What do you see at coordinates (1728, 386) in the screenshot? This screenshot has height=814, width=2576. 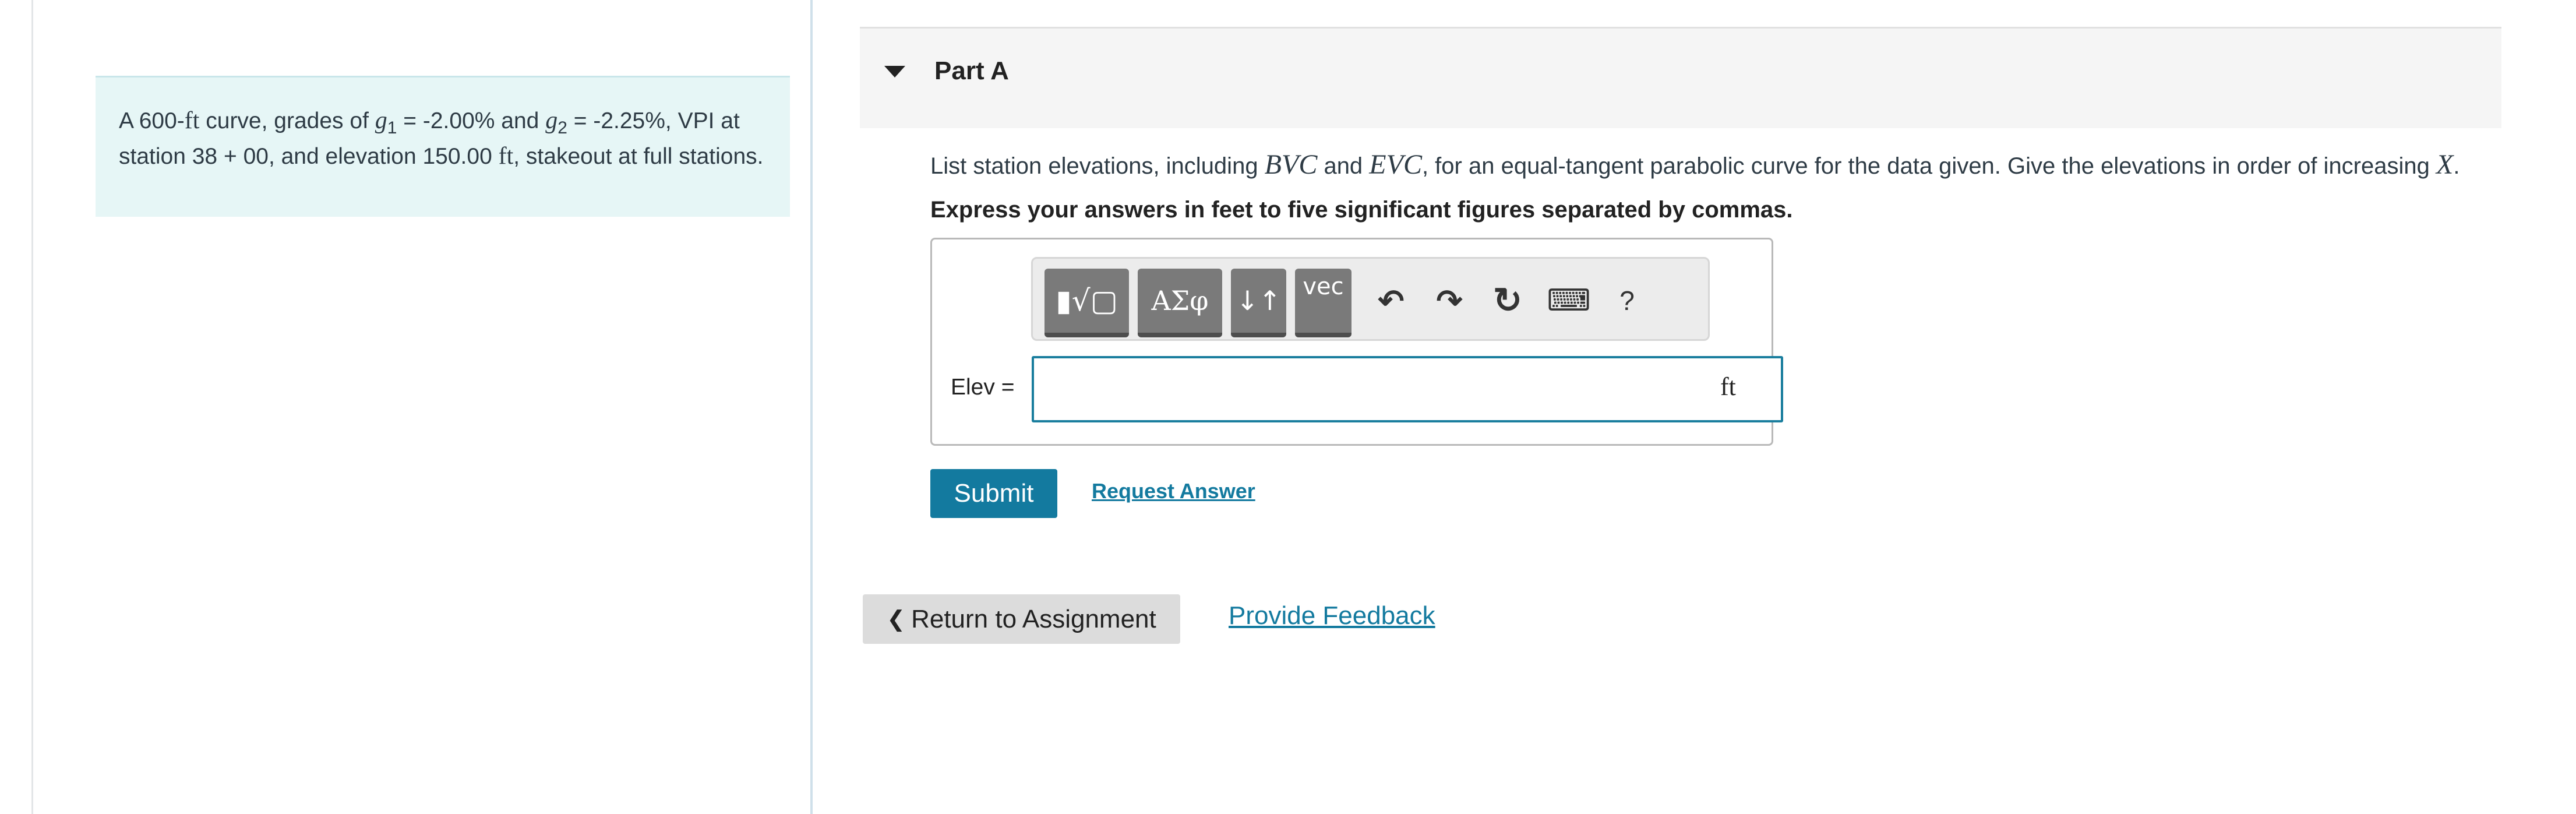 I see `unit-label: ft` at bounding box center [1728, 386].